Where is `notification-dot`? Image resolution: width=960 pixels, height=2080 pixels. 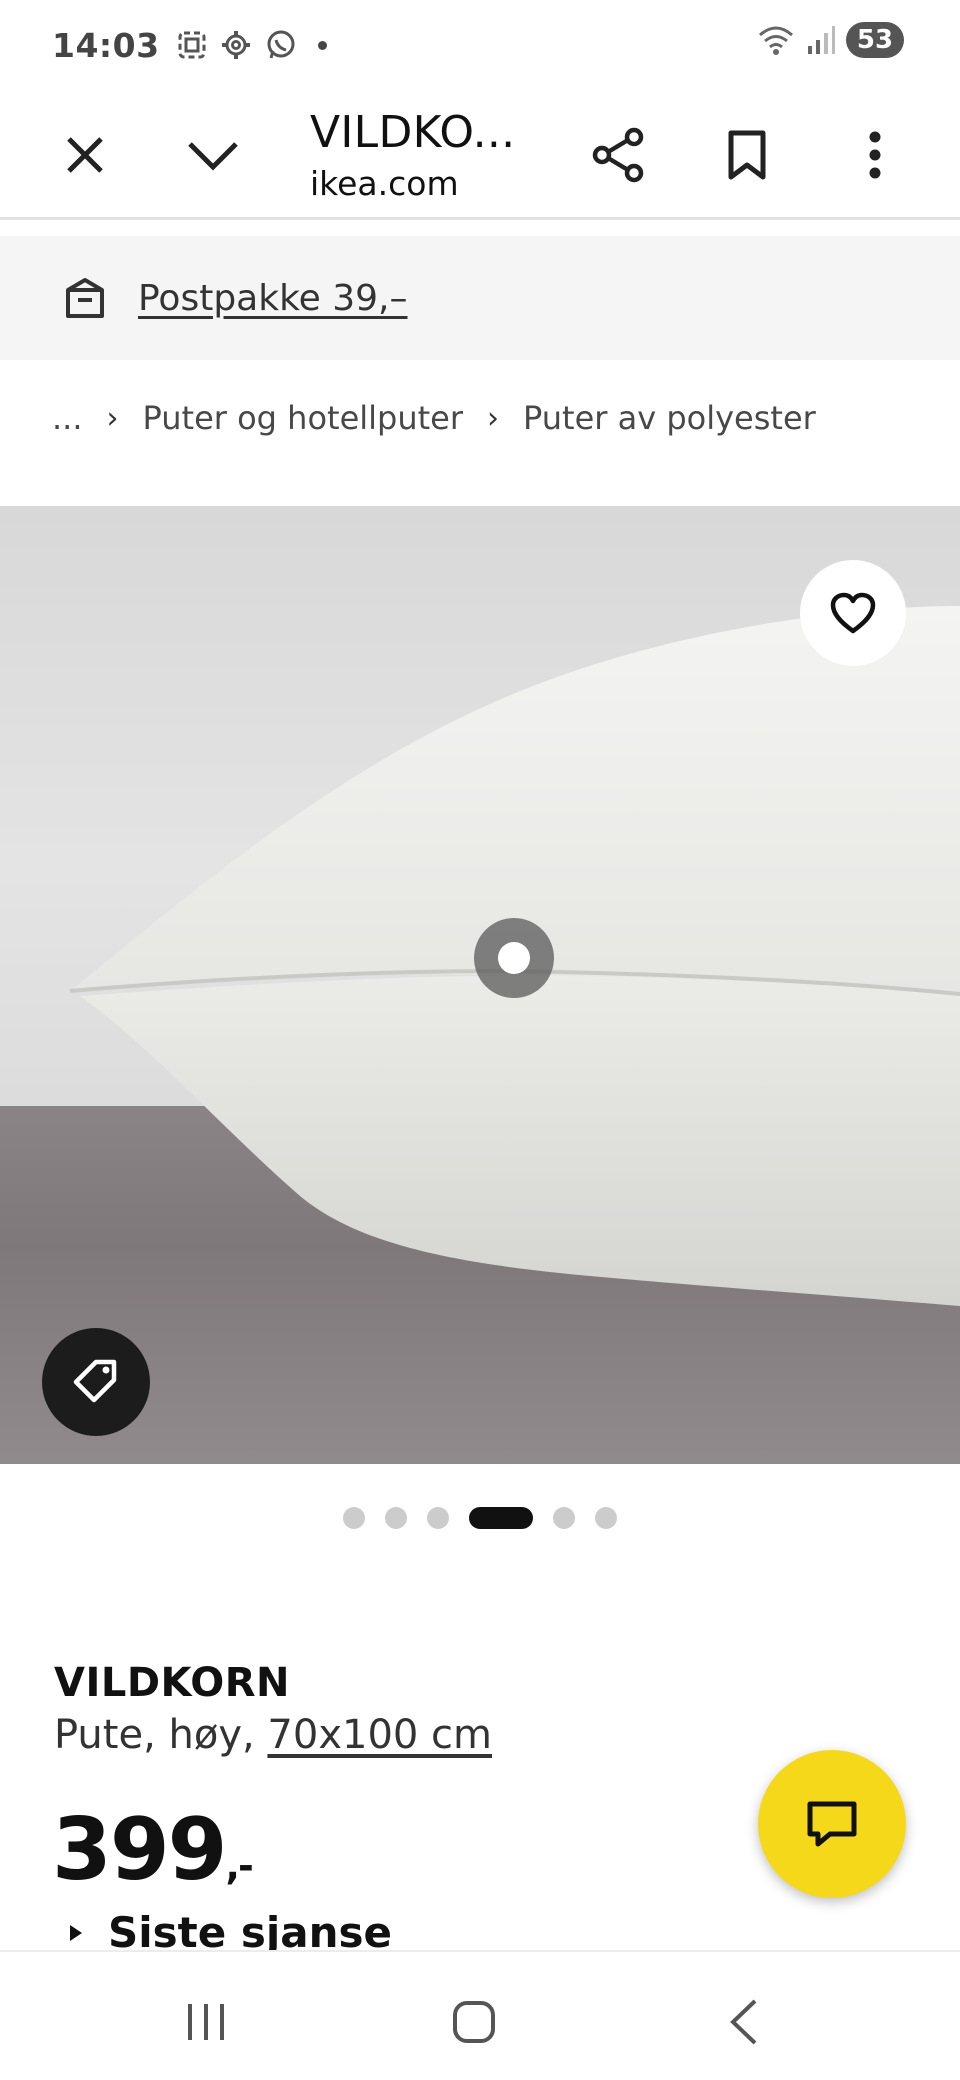
notification-dot is located at coordinates (322, 45).